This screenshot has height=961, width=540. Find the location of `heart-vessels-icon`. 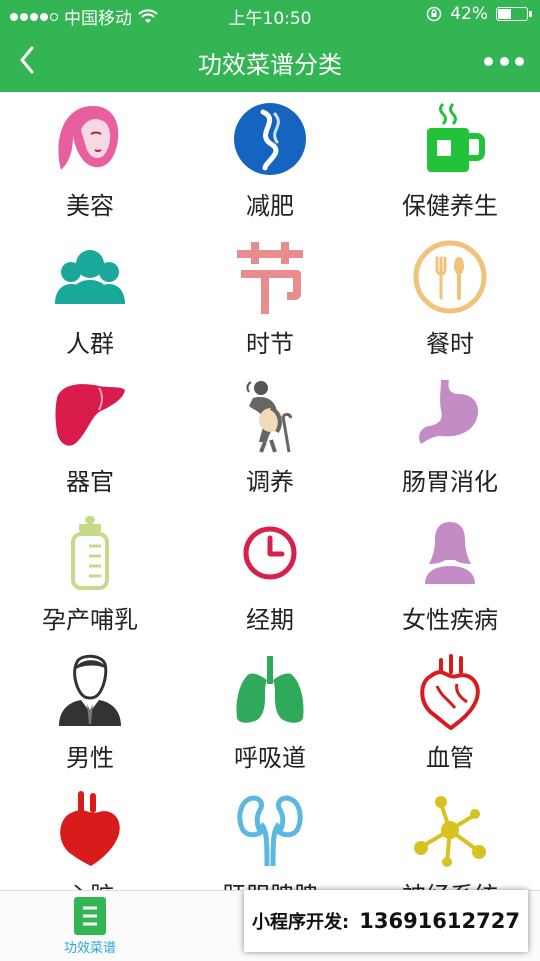

heart-vessels-icon is located at coordinates (450, 691).